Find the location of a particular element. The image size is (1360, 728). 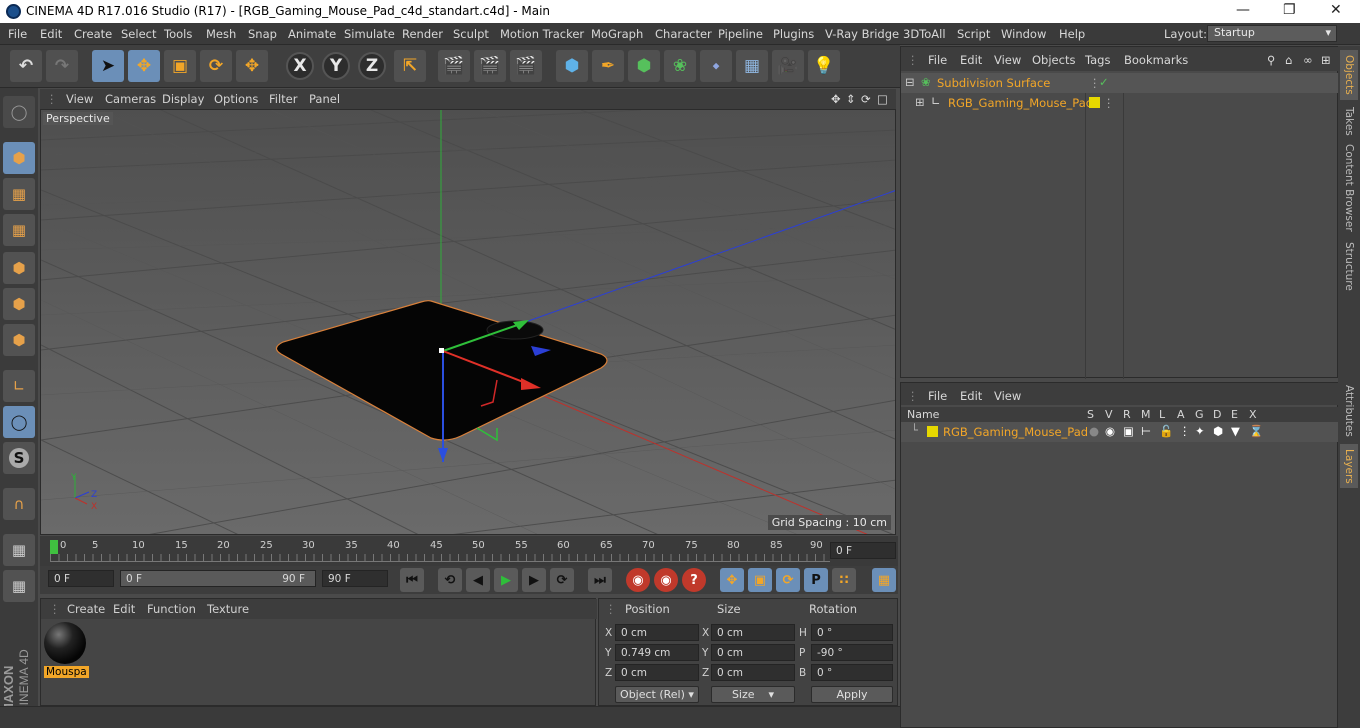

end-frame-field: 90 F is located at coordinates (355, 578).